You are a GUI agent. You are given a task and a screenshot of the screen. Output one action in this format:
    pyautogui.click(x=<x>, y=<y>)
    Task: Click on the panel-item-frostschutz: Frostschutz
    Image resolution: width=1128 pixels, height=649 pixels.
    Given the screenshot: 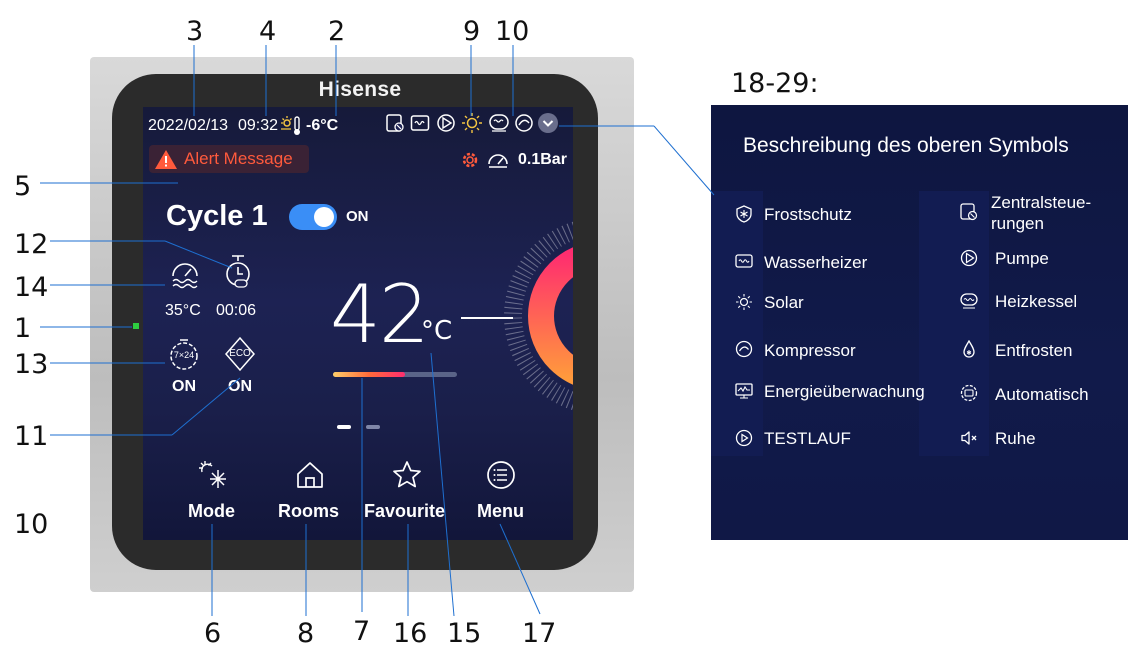 What is the action you would take?
    pyautogui.click(x=808, y=214)
    